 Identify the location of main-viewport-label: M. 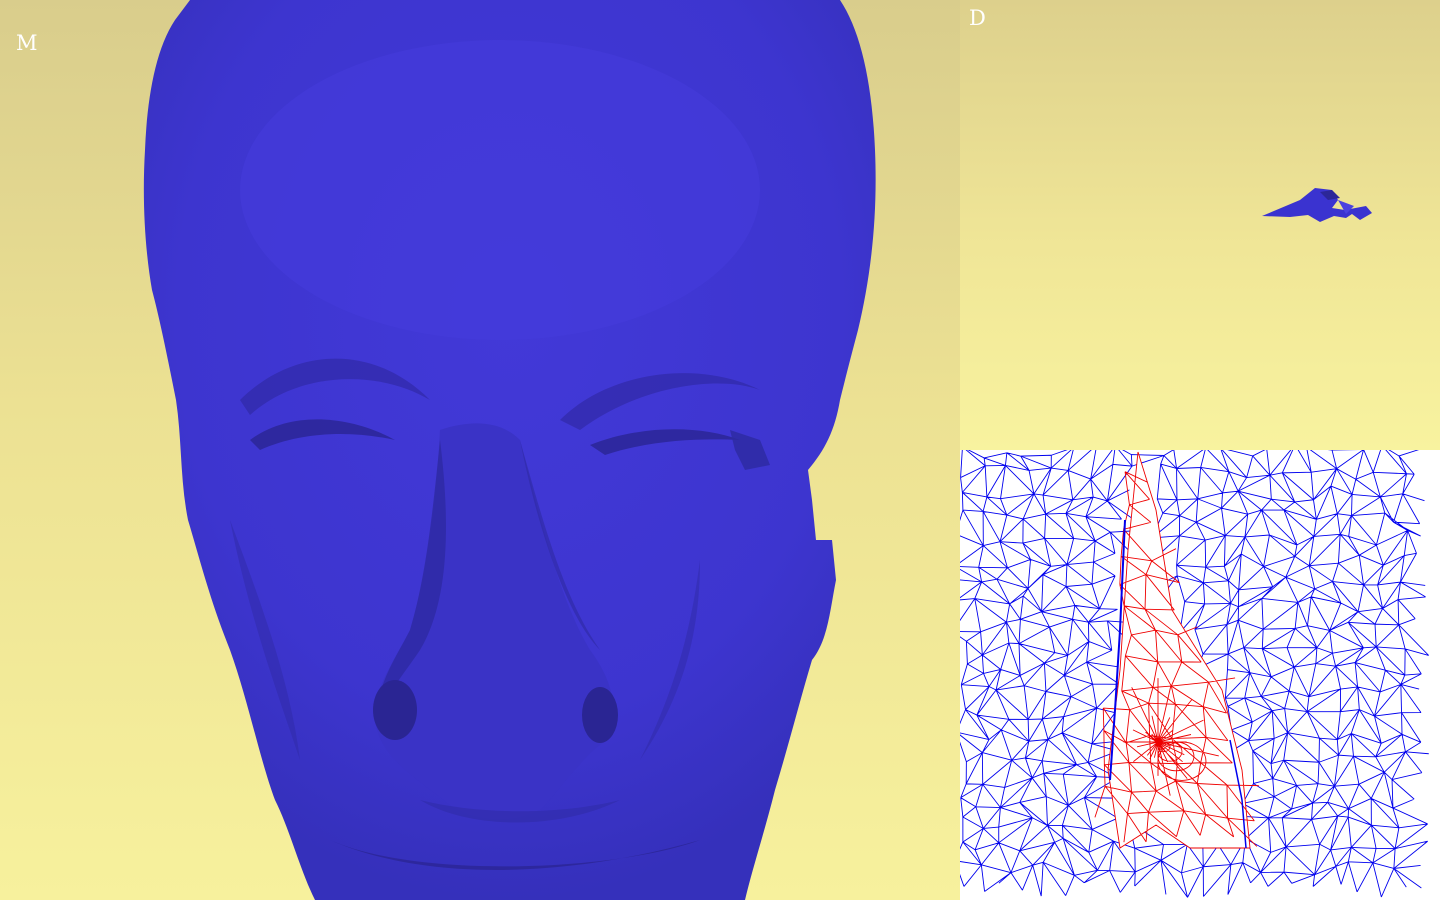
(27, 43).